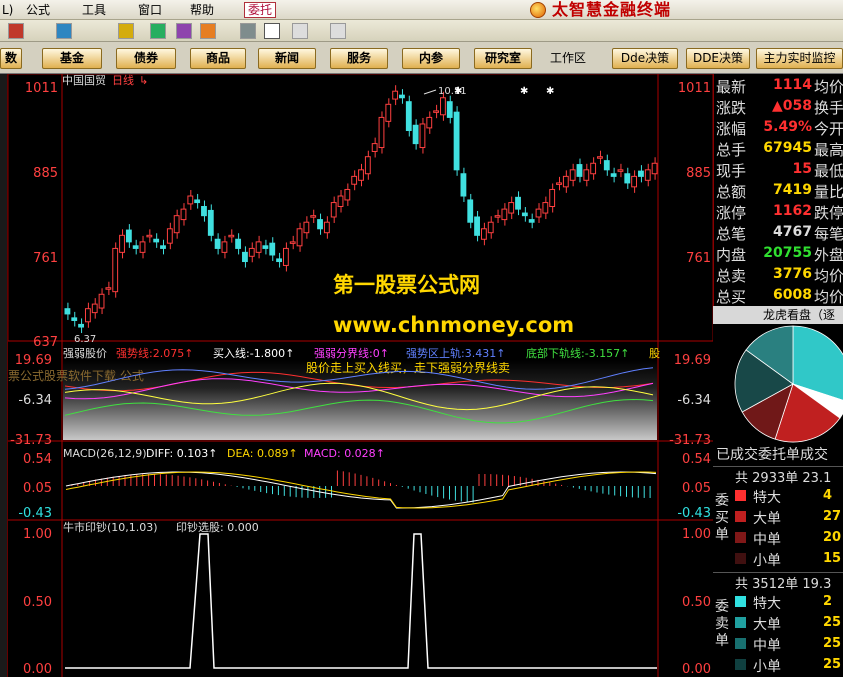 The image size is (843, 677). What do you see at coordinates (696, 602) in the screenshot?
I see `niushi-tick-right: 0.50` at bounding box center [696, 602].